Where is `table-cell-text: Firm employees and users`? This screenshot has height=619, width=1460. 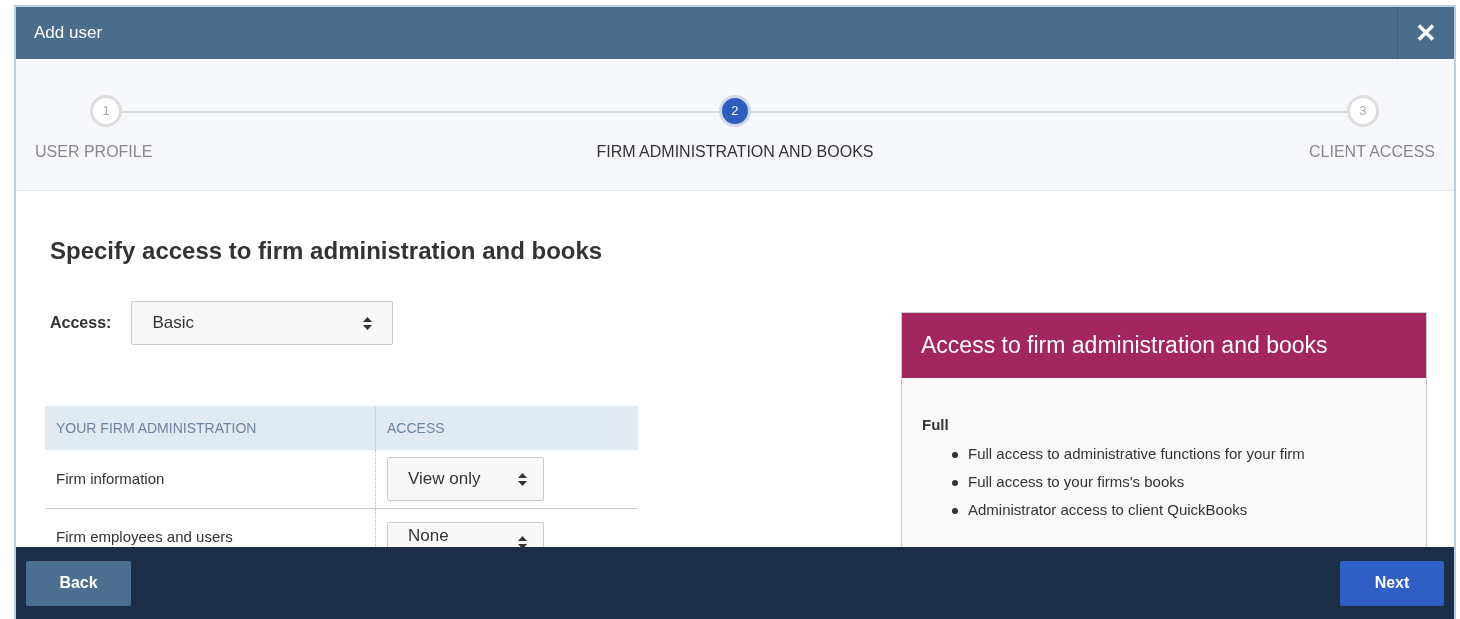 table-cell-text: Firm employees and users is located at coordinates (144, 537).